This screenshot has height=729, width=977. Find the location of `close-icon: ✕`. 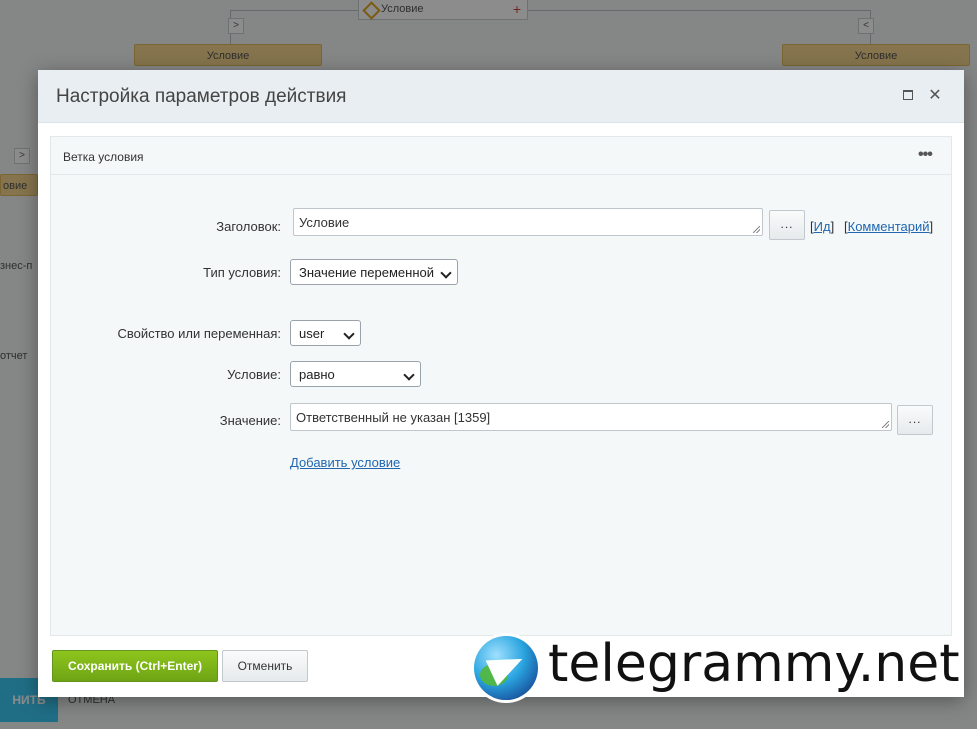

close-icon: ✕ is located at coordinates (935, 96).